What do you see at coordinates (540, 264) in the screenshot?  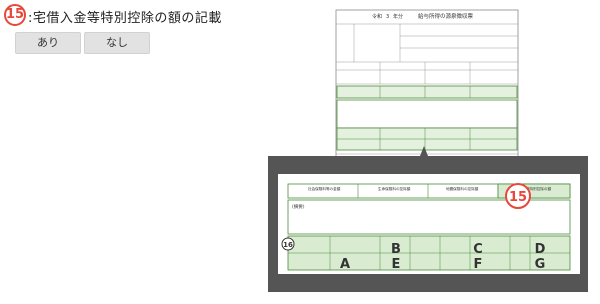 I see `zoom-letter-g: G` at bounding box center [540, 264].